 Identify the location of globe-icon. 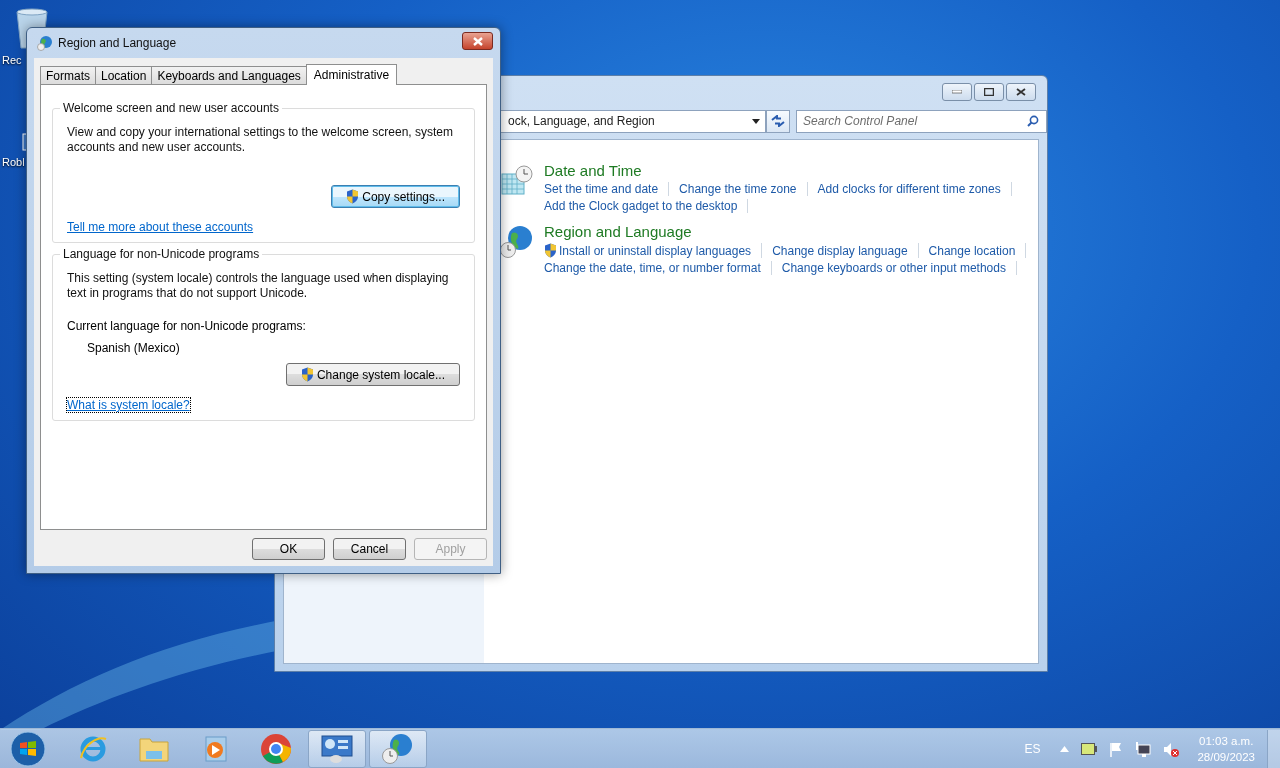
(45, 43).